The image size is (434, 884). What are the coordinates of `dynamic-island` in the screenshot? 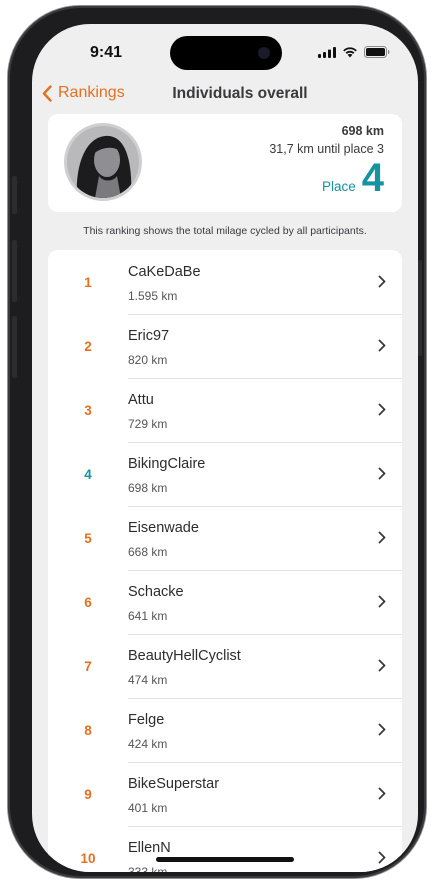 It's located at (226, 53).